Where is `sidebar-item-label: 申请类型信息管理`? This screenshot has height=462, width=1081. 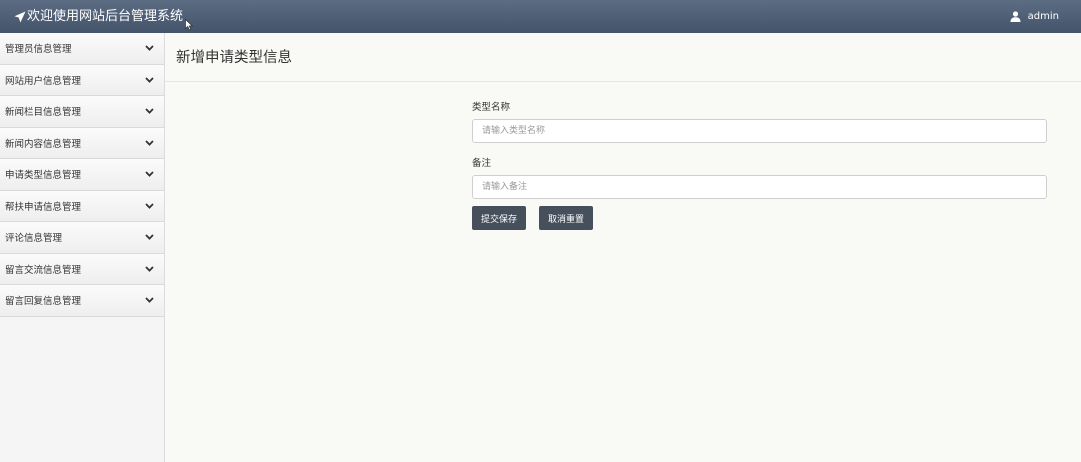 sidebar-item-label: 申请类型信息管理 is located at coordinates (43, 176).